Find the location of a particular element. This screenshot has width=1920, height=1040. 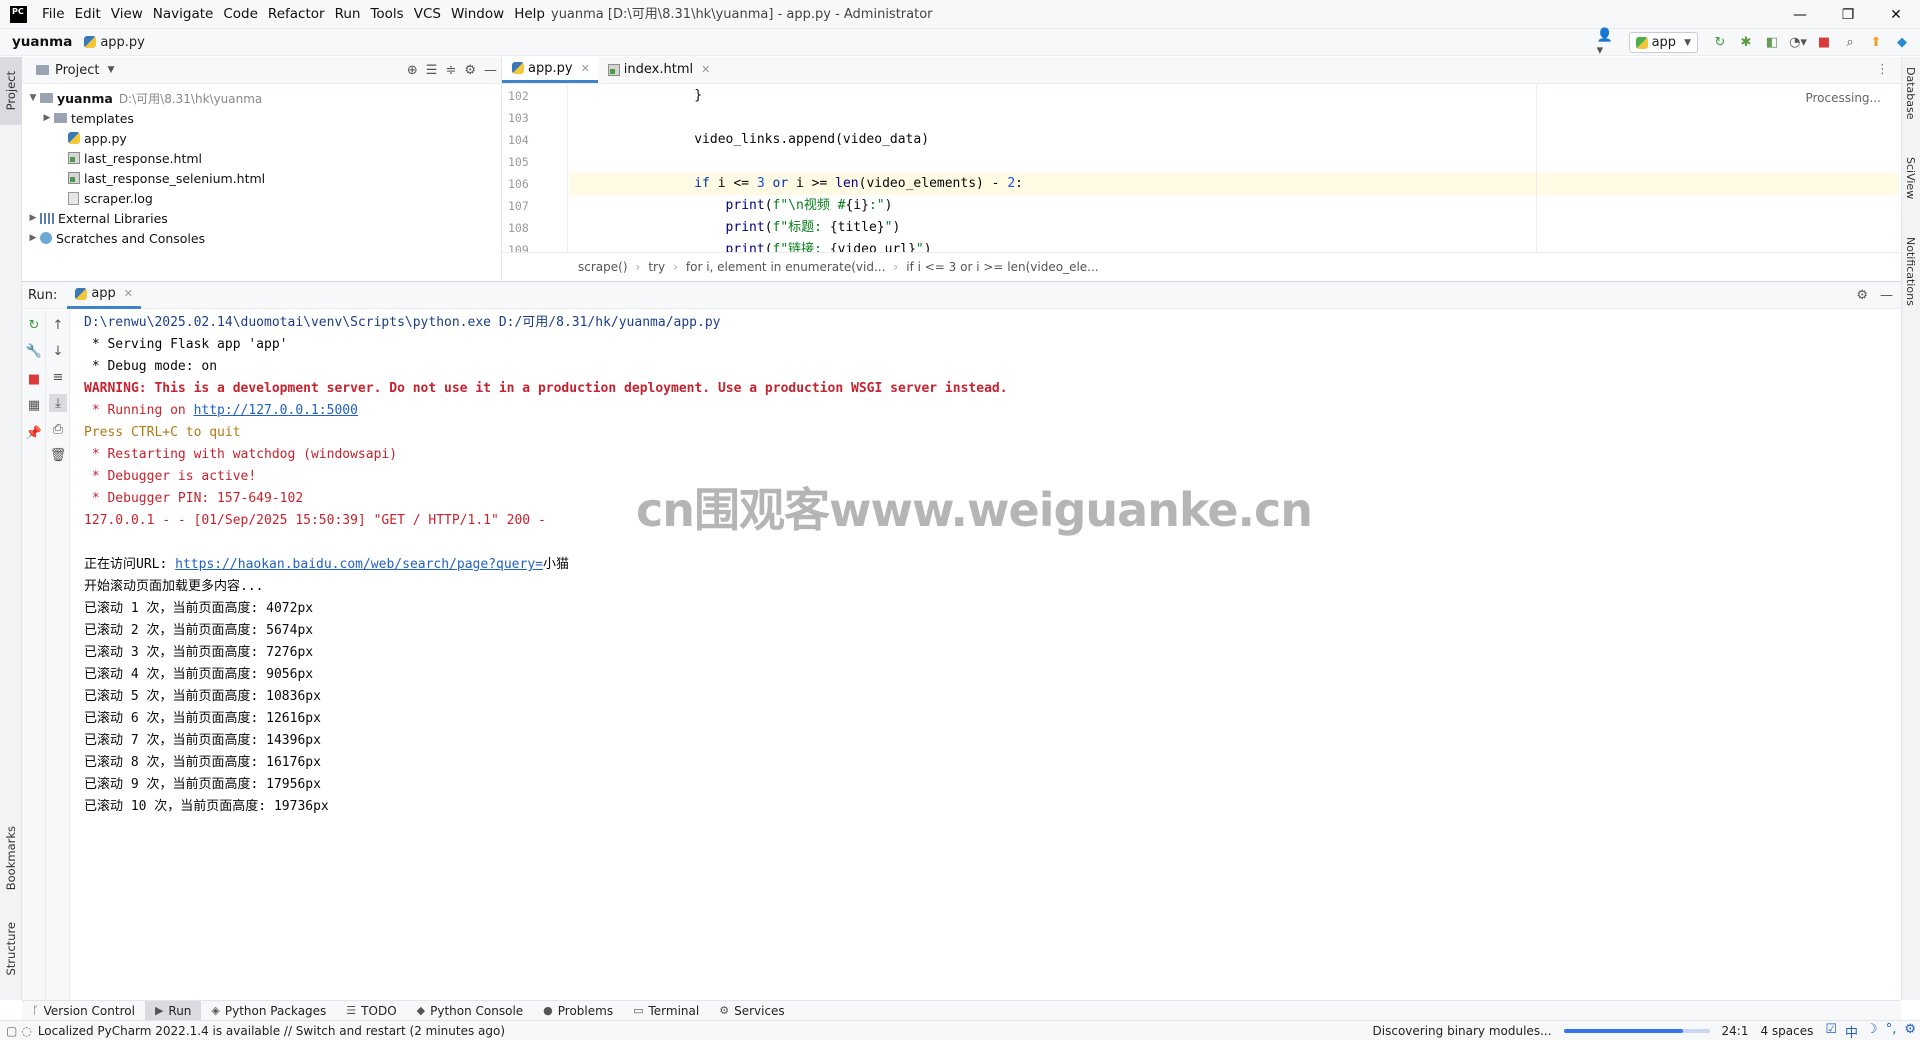

coverage-icon: ◧ is located at coordinates (1772, 43).